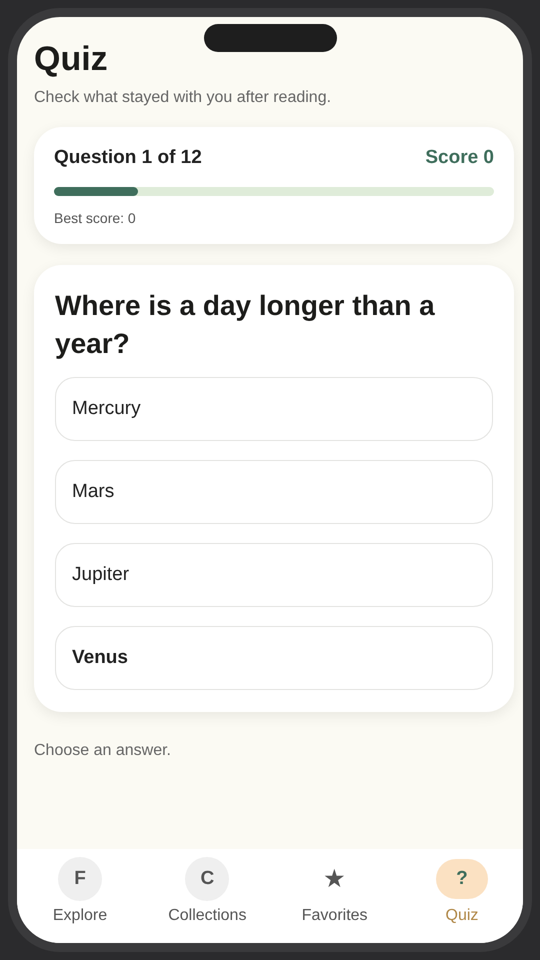 The height and width of the screenshot is (960, 540). What do you see at coordinates (103, 751) in the screenshot?
I see `hint-text: Choose an answer.` at bounding box center [103, 751].